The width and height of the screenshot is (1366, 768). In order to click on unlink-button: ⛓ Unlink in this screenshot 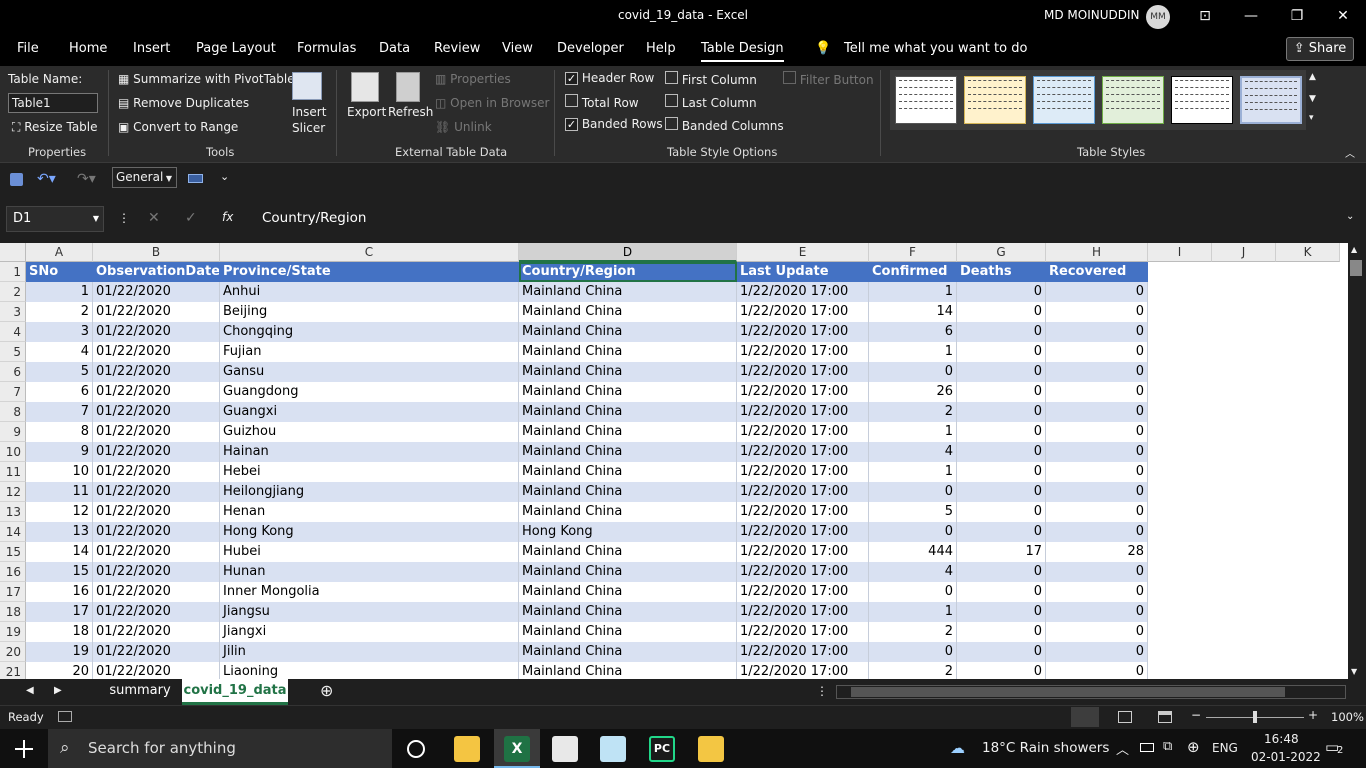, I will do `click(463, 127)`.